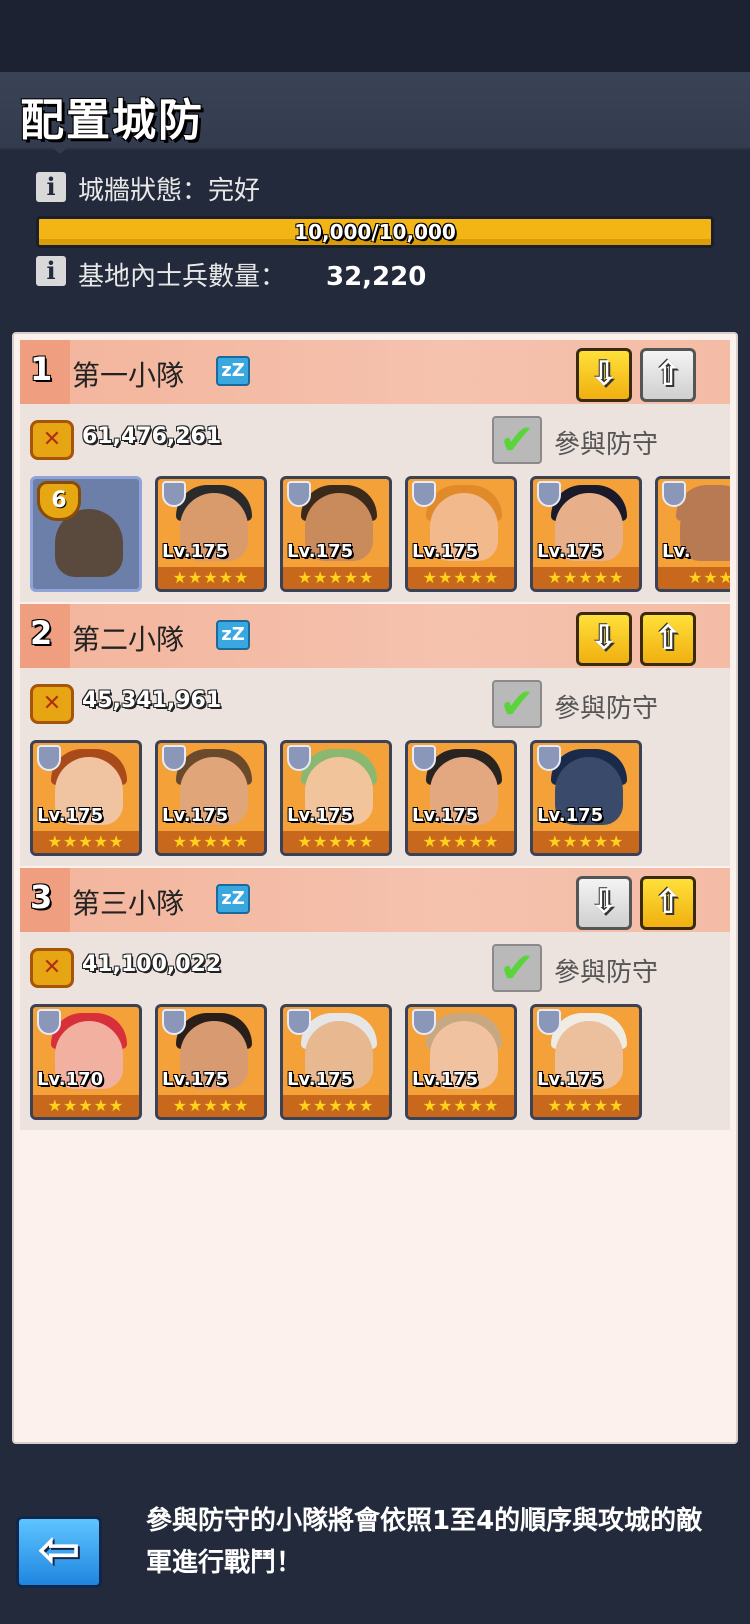 Image resolution: width=750 pixels, height=1624 pixels. Describe the element at coordinates (152, 436) in the screenshot. I see `squad-power: 61,476,261` at that location.